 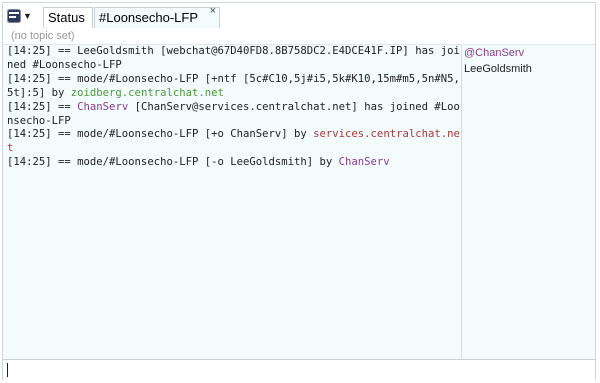 What do you see at coordinates (299, 16) in the screenshot?
I see `tab-bar: ▼ Status #Loonsecho-LFP ×` at bounding box center [299, 16].